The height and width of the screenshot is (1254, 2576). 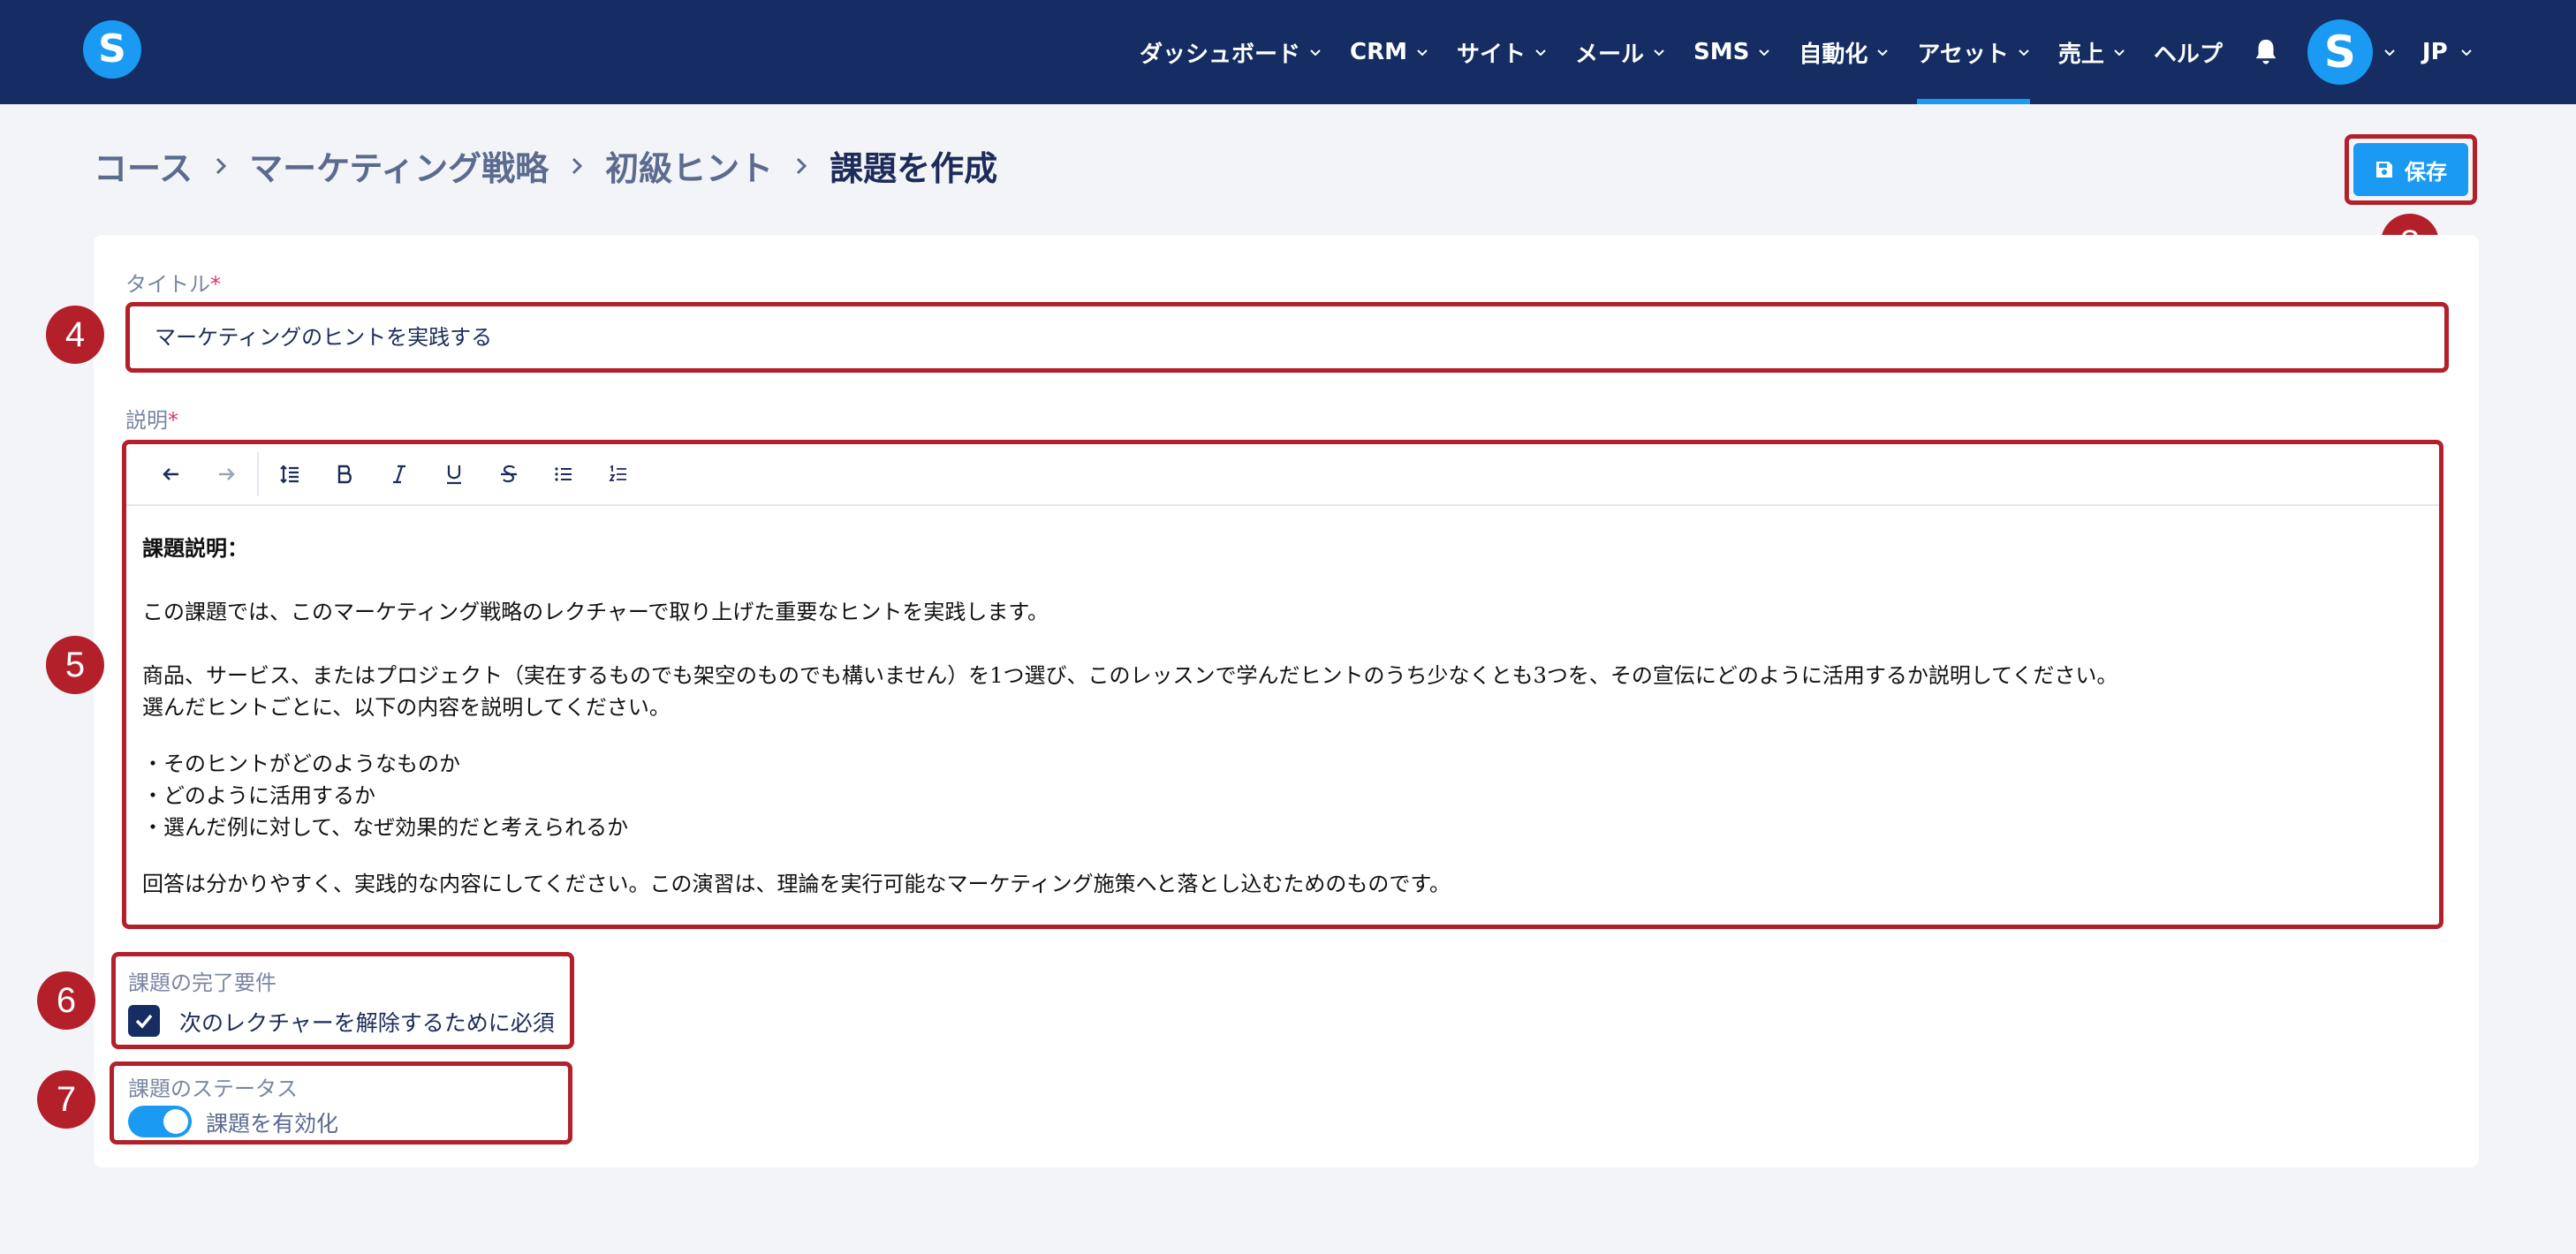 What do you see at coordinates (341, 1103) in the screenshot?
I see `status-highlight: 課題のステータス 課題を有効化` at bounding box center [341, 1103].